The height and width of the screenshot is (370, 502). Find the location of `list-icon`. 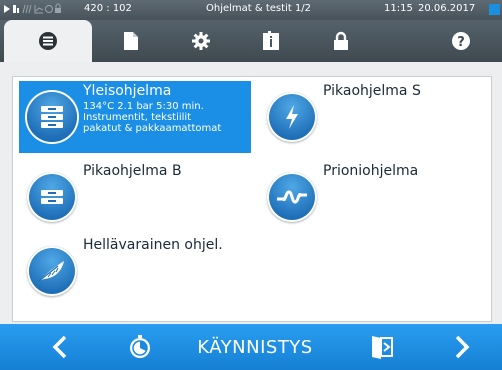

list-icon is located at coordinates (48, 41).